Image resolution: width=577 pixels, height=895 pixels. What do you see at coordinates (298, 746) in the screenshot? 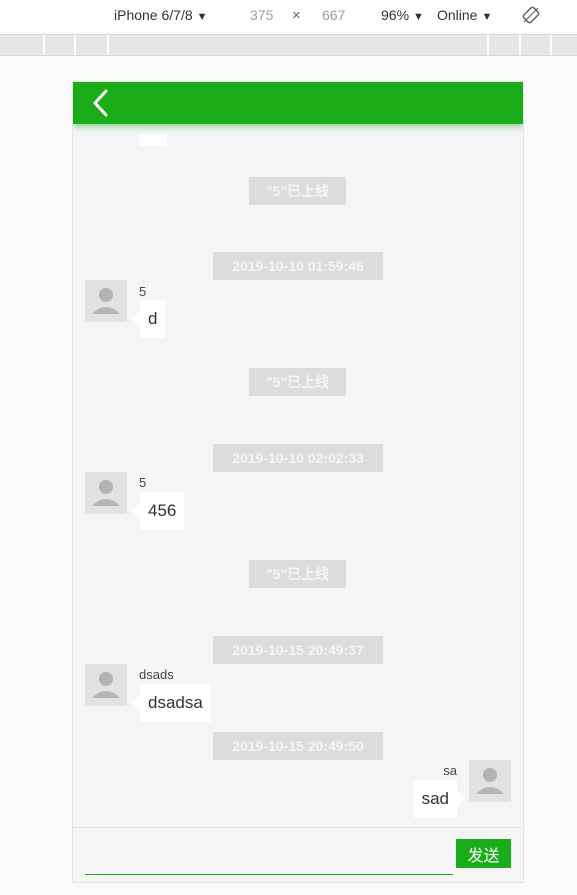
I see `timestamp: 2019-10-15 20:49:50` at bounding box center [298, 746].